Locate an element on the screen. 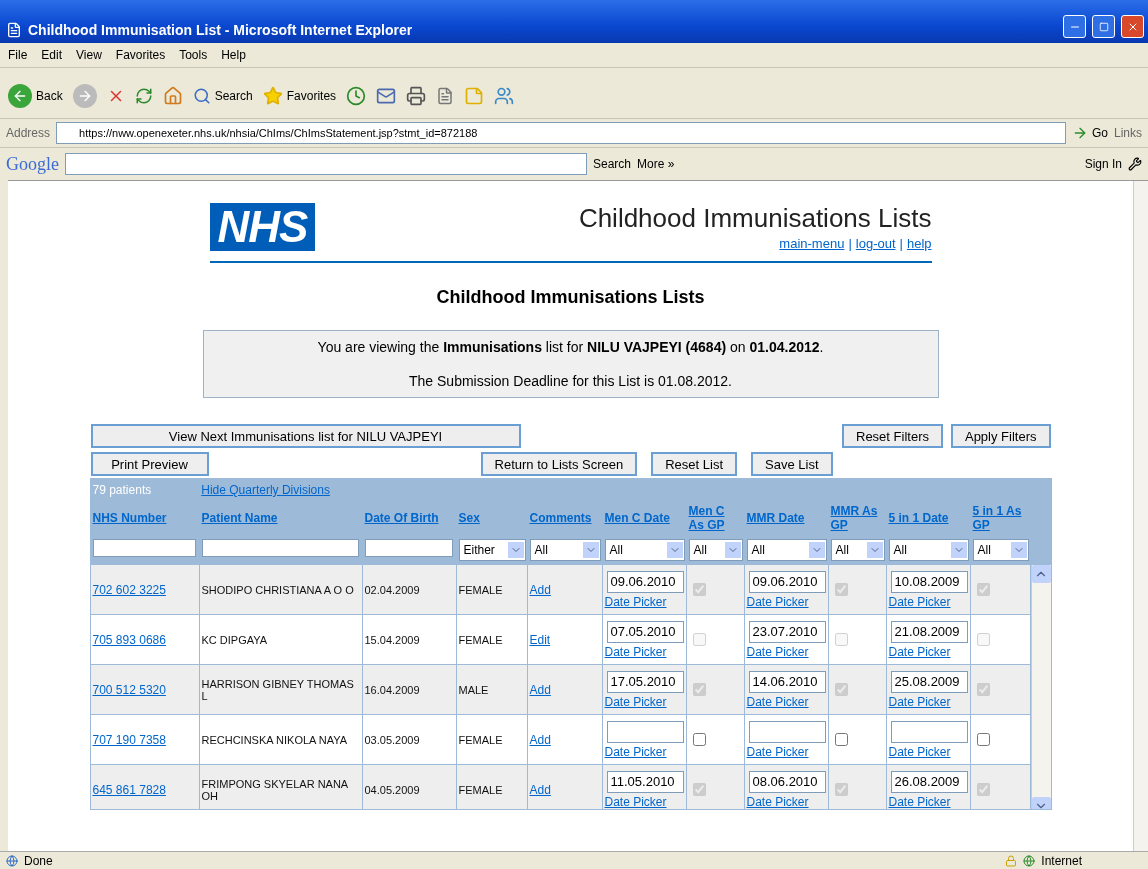  back-button: Back is located at coordinates (35, 96).